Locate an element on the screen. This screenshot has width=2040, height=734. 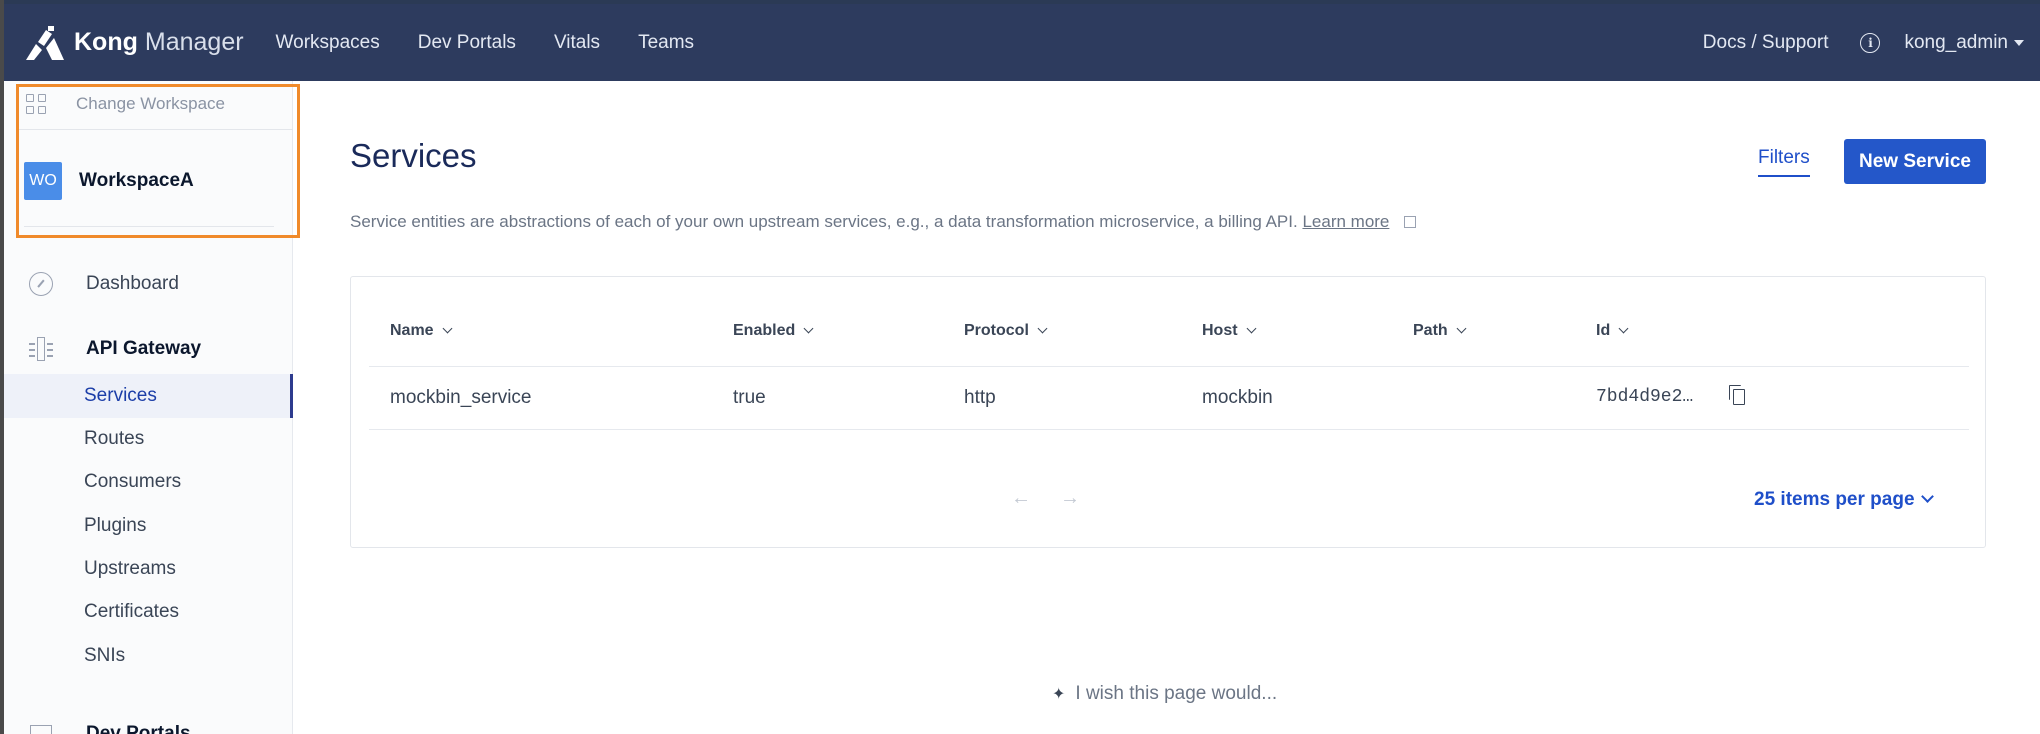
brand-logo: Kong Manager is located at coordinates (133, 43).